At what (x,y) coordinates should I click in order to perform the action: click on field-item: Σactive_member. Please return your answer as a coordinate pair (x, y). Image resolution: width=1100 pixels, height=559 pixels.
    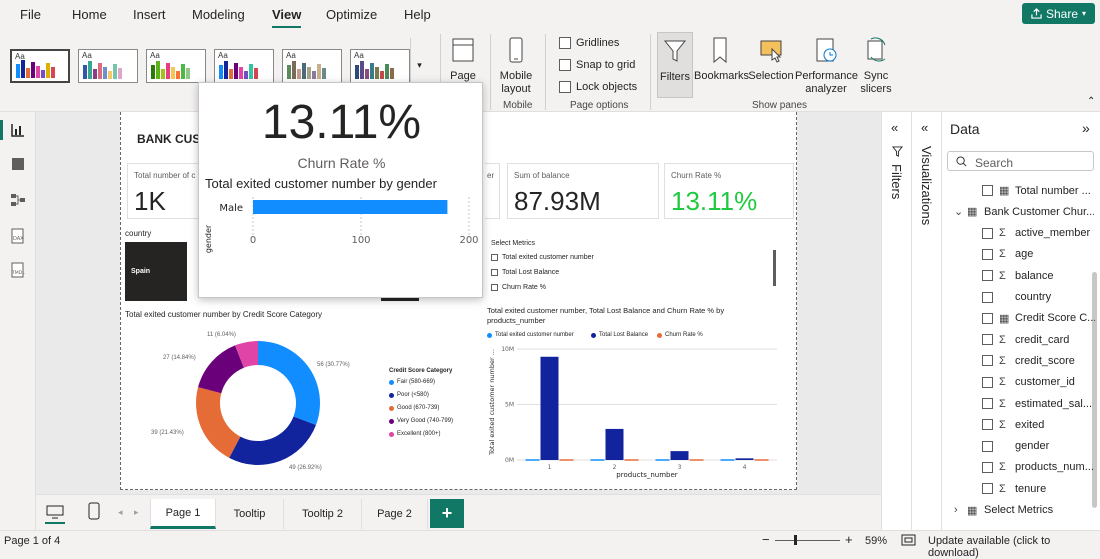
    Looking at the image, I should click on (1021, 233).